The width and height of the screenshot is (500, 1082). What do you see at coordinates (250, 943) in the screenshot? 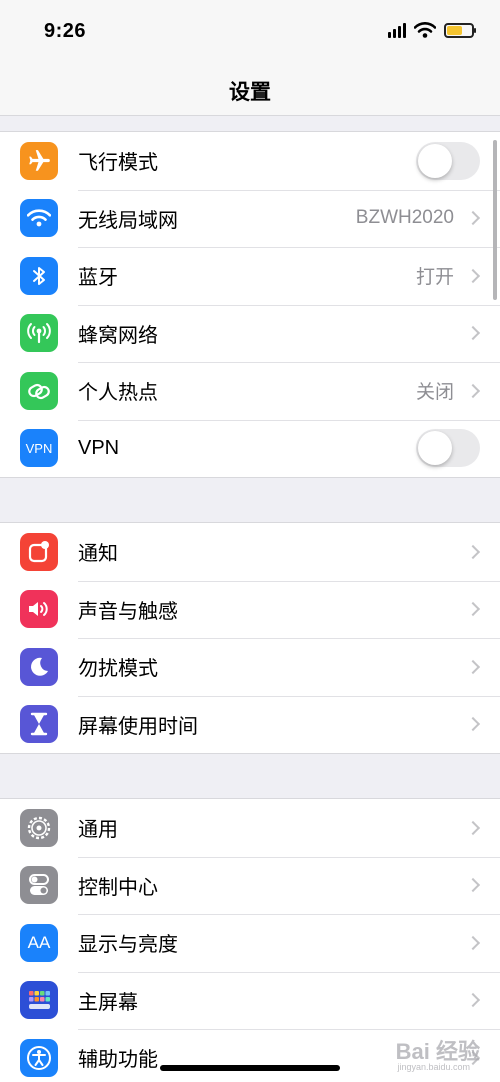
I see `settings-row-display-brightness: AA 显示与亮度` at bounding box center [250, 943].